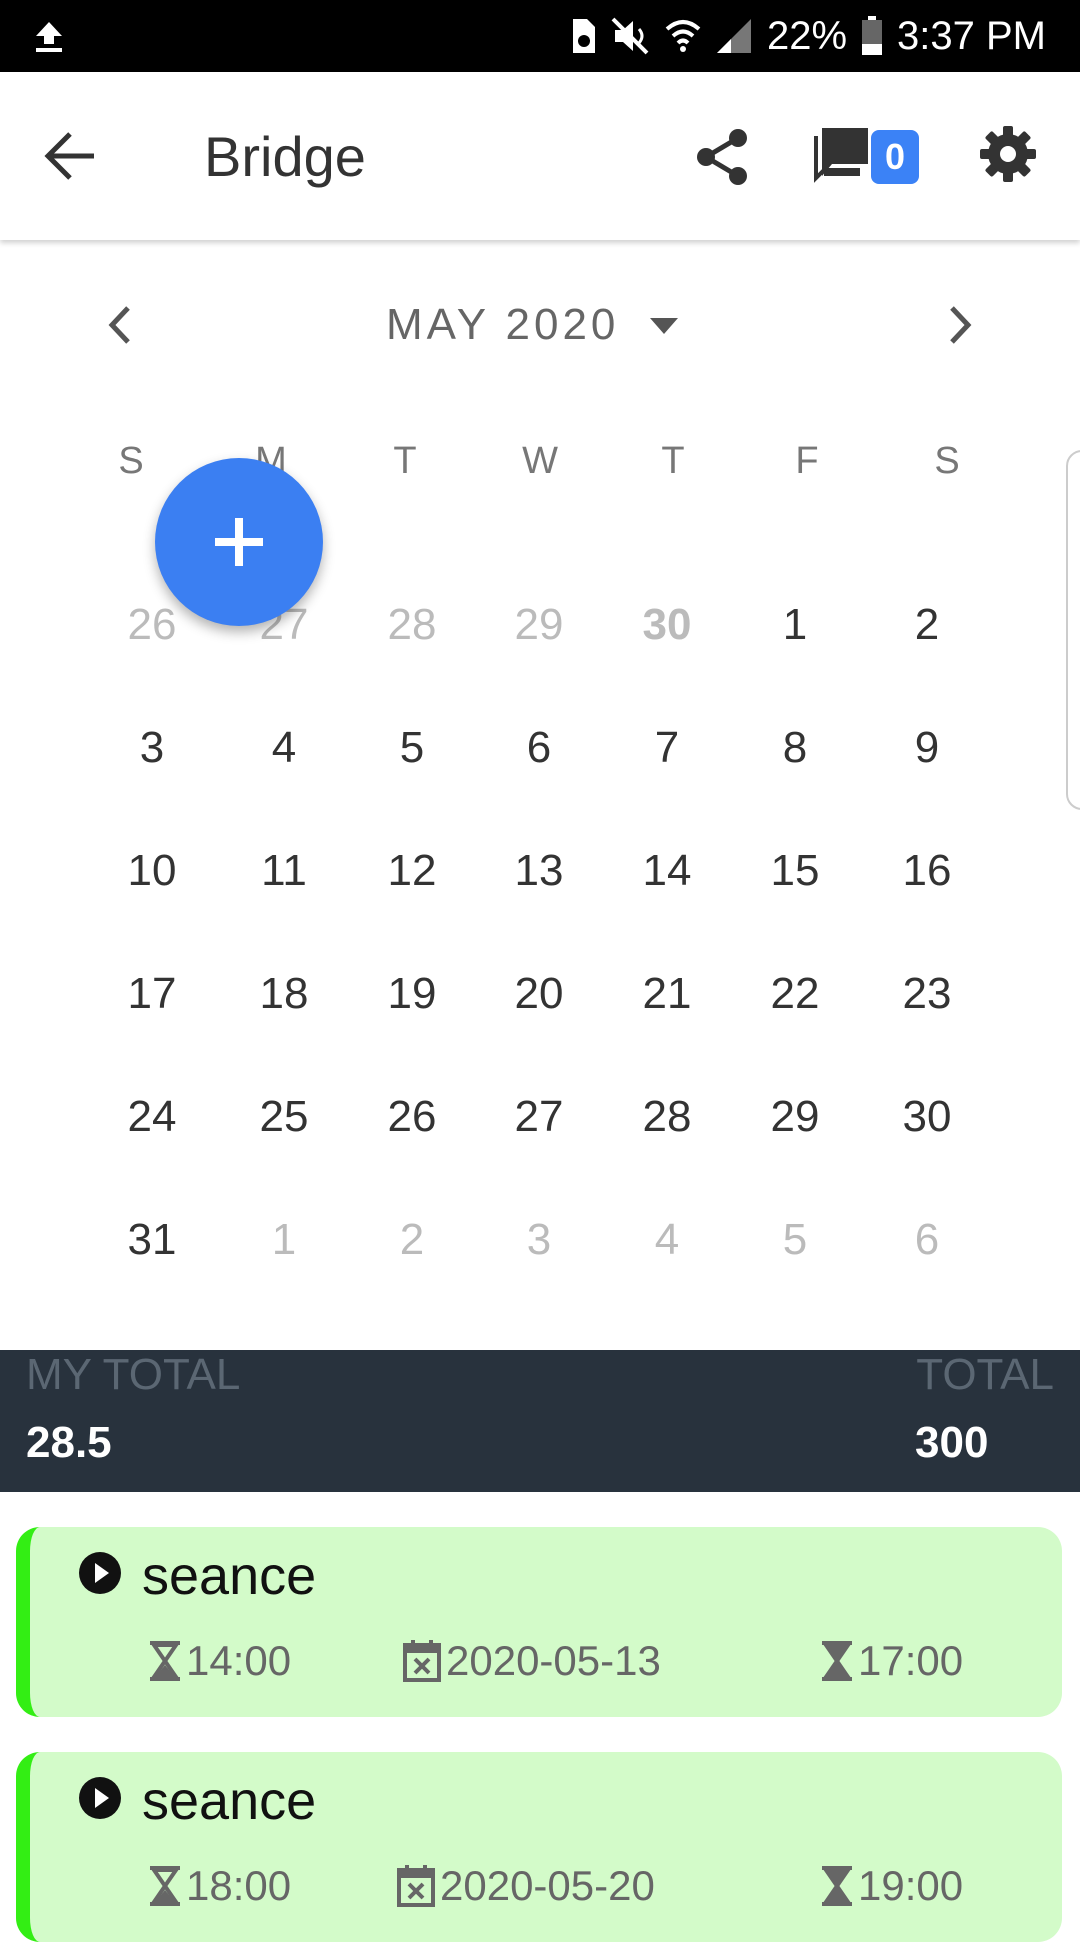  I want to click on back-arrow-icon, so click(72, 156).